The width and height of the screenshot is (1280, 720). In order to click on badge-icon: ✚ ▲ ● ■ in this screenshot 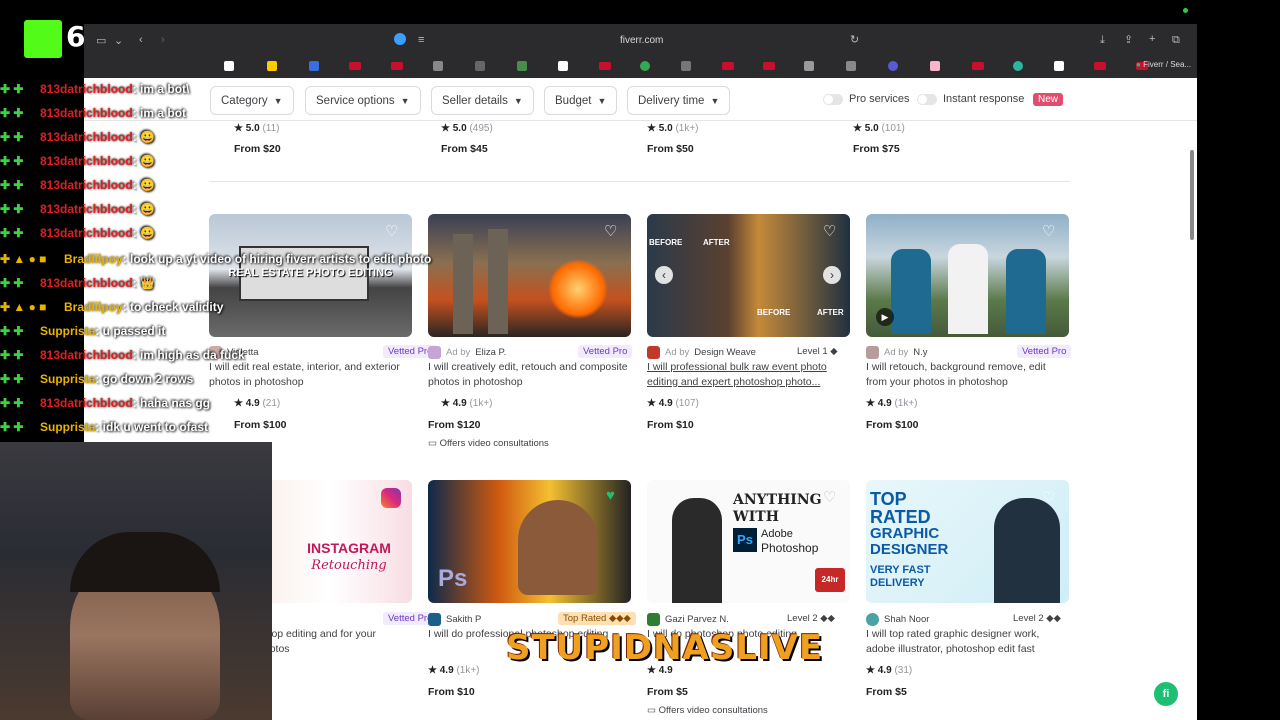, I will do `click(23, 259)`.